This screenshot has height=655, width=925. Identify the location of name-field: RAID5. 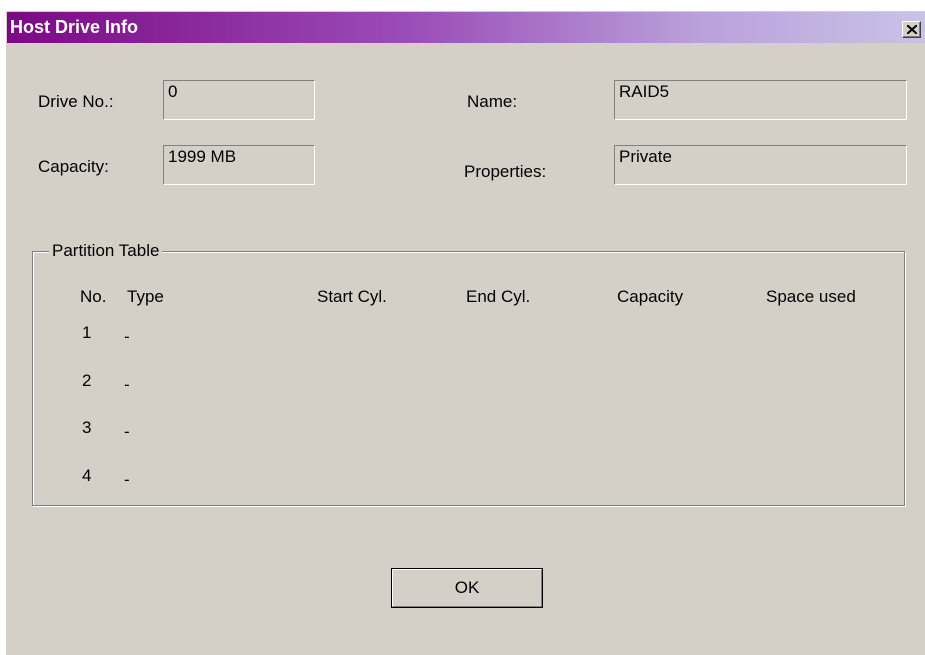
(760, 100).